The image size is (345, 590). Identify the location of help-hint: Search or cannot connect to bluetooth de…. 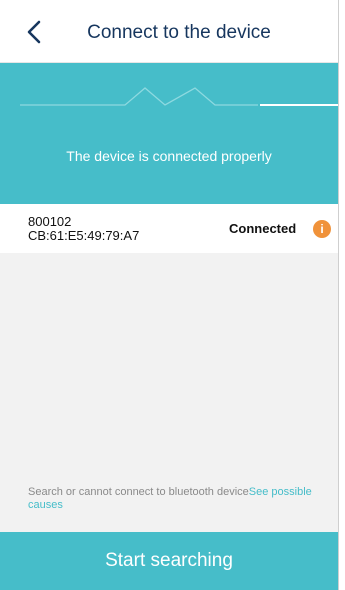
(179, 499).